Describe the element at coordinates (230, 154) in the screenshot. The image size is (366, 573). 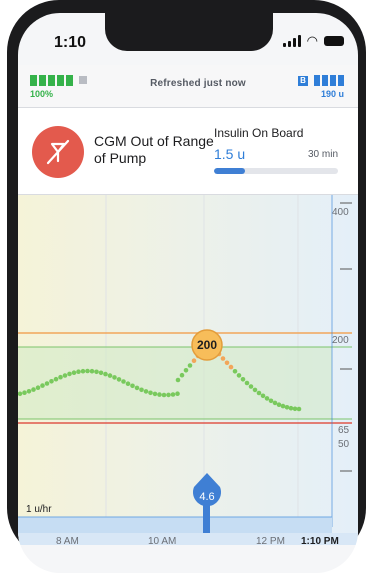
I see `iob-value: 1.5 u` at that location.